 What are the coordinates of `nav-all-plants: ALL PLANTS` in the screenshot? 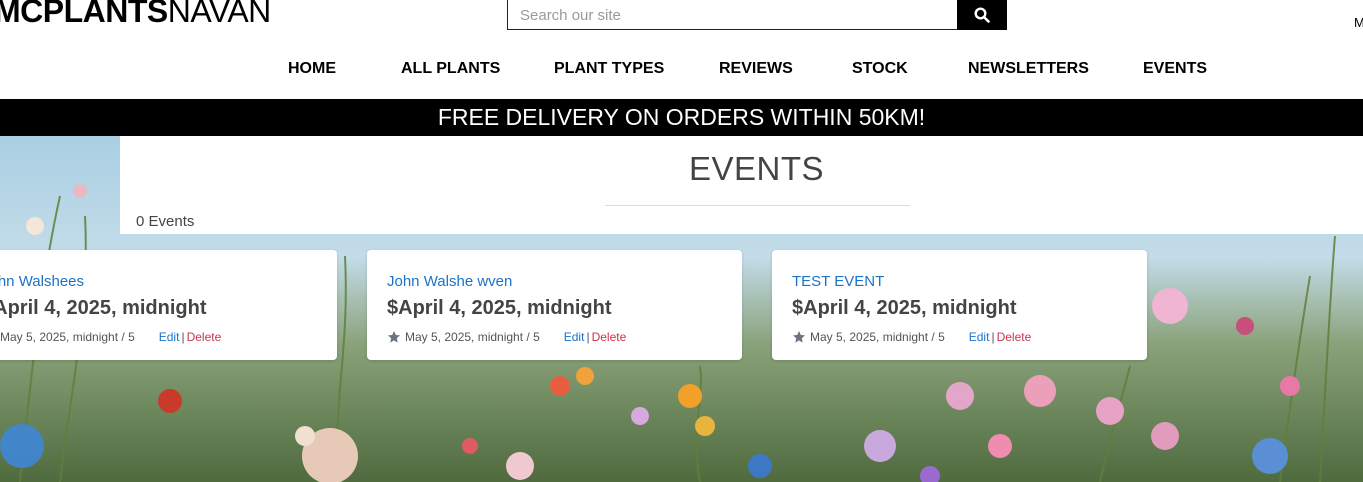 It's located at (450, 69).